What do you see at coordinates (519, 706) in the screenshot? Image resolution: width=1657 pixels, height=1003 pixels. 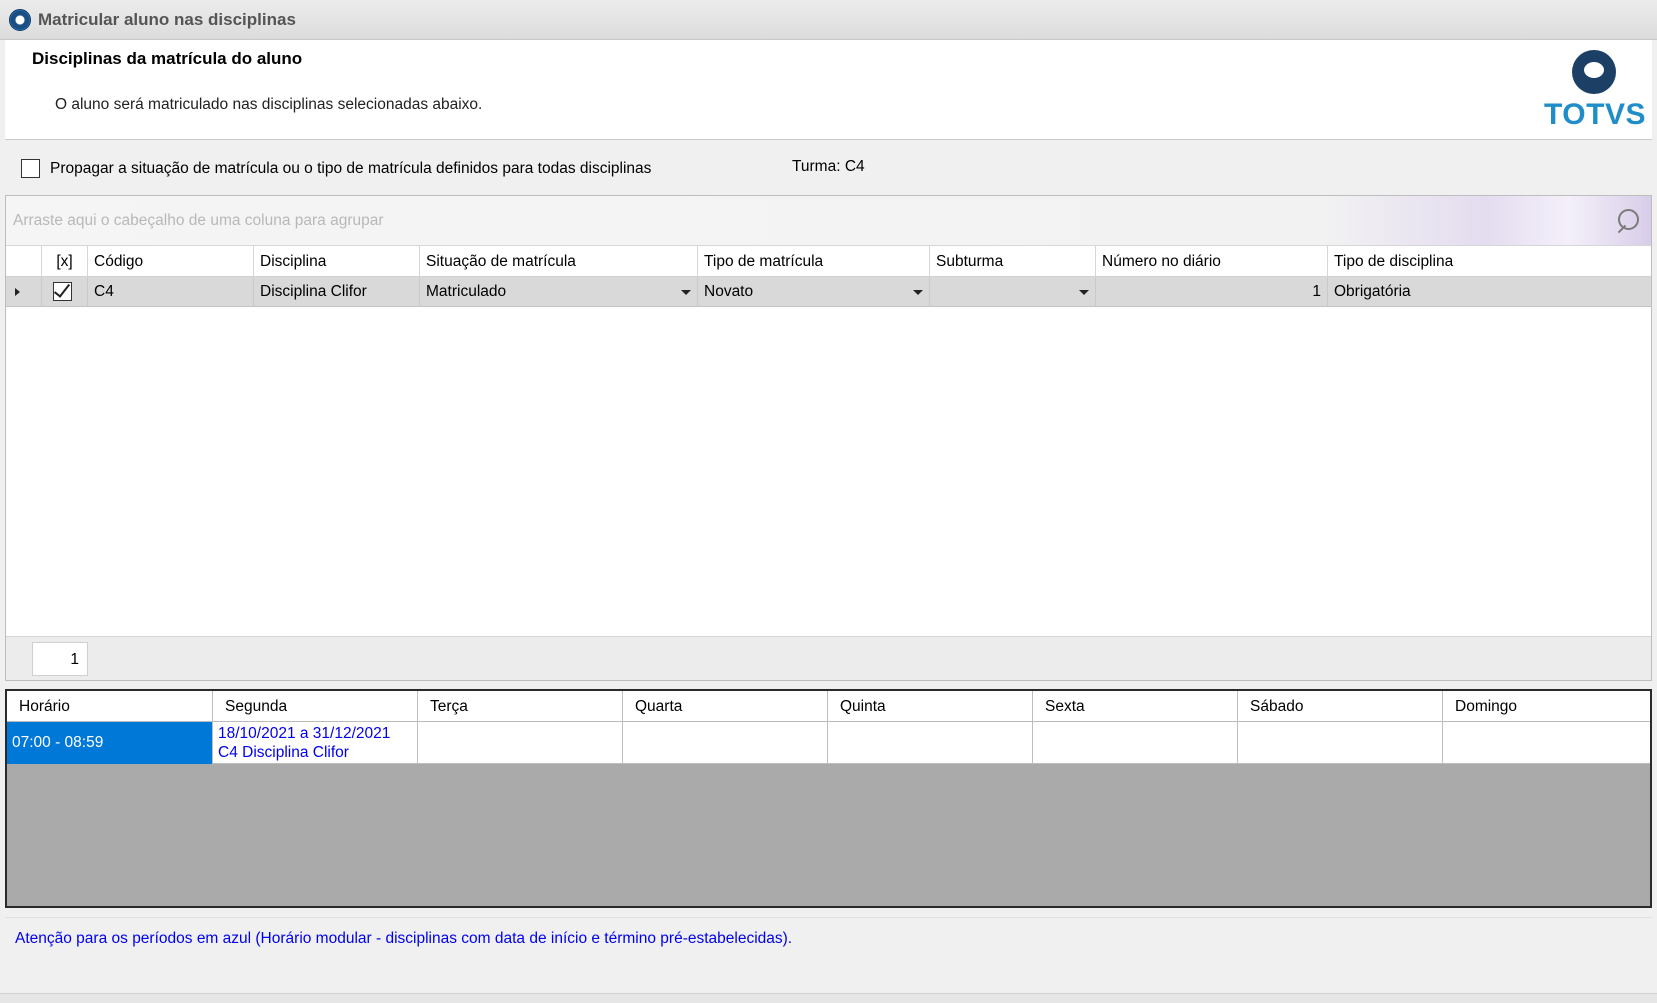 I see `schedule-header-terca: Terça` at bounding box center [519, 706].